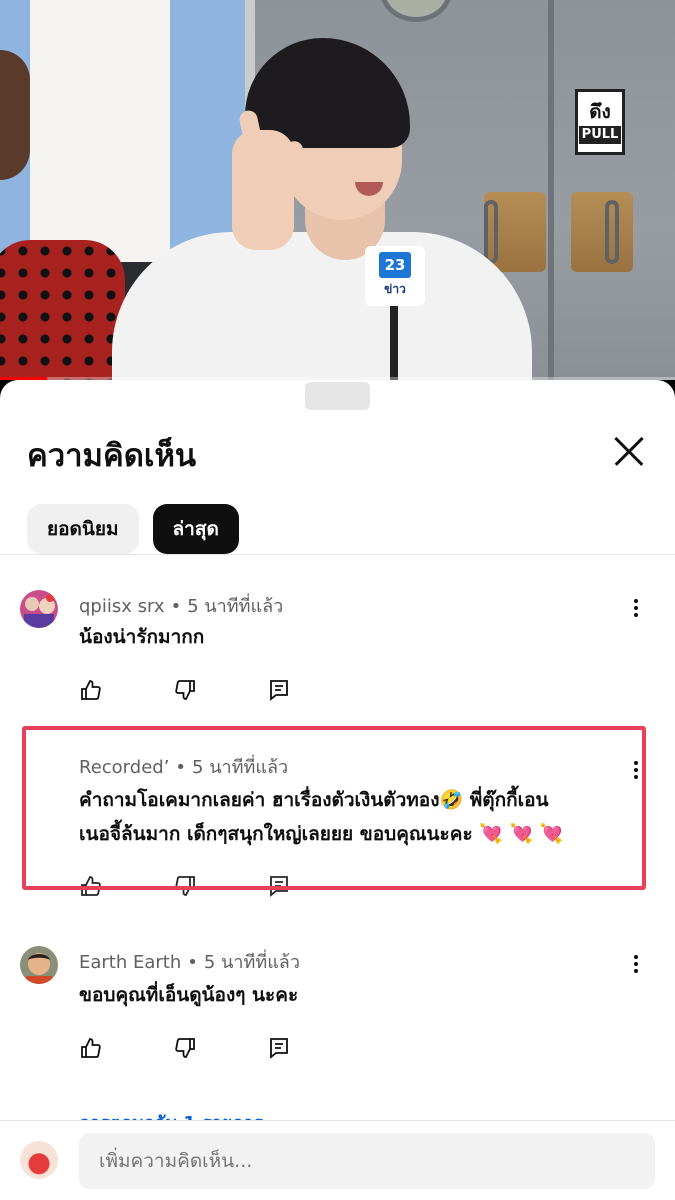 Image resolution: width=675 pixels, height=1200 pixels. What do you see at coordinates (62, 310) in the screenshot?
I see `polka-dot-shirt` at bounding box center [62, 310].